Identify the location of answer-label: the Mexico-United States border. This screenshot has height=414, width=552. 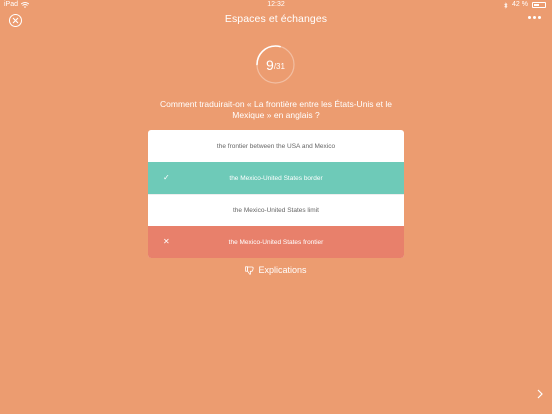
(276, 178).